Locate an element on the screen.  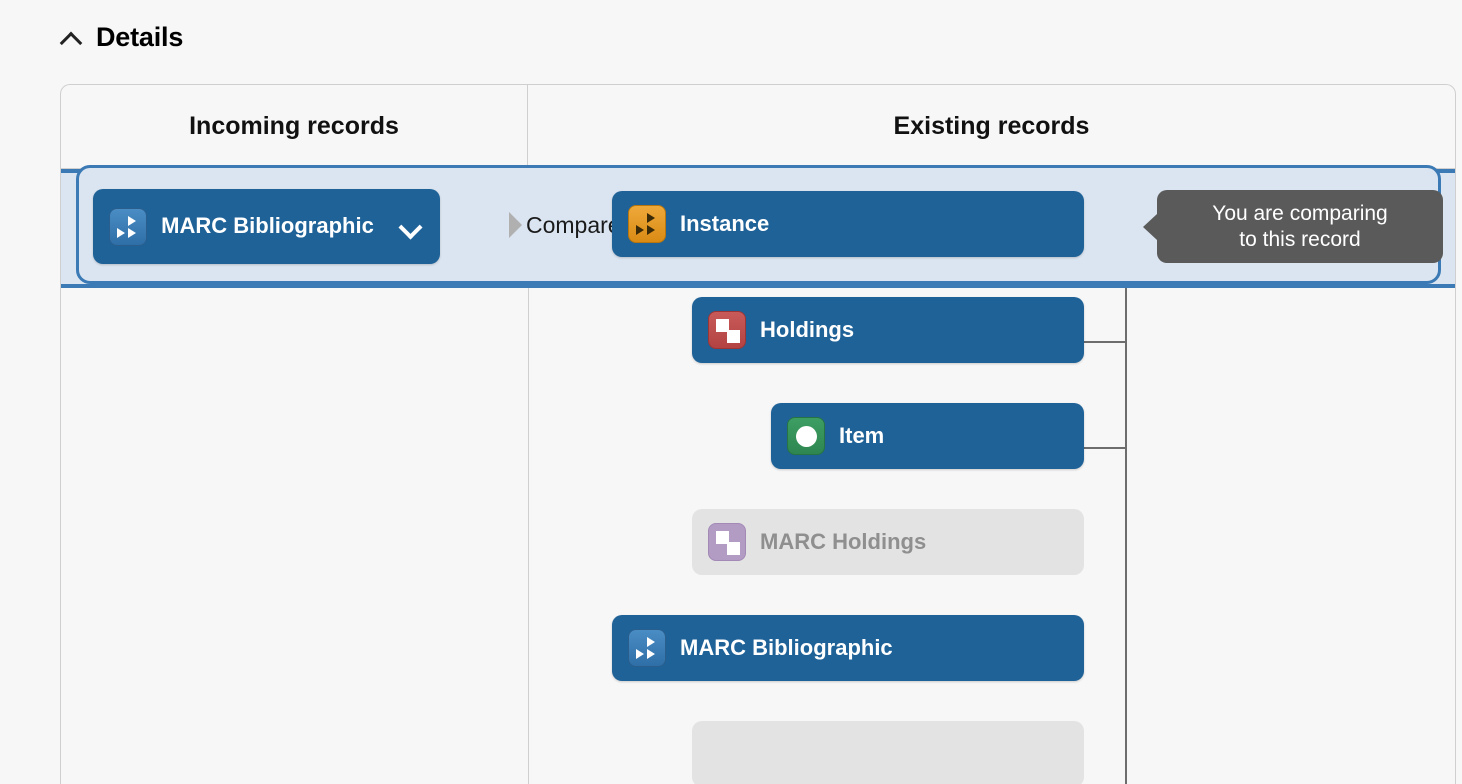
comparing-record-tooltip: You are comparing to this record is located at coordinates (1293, 227).